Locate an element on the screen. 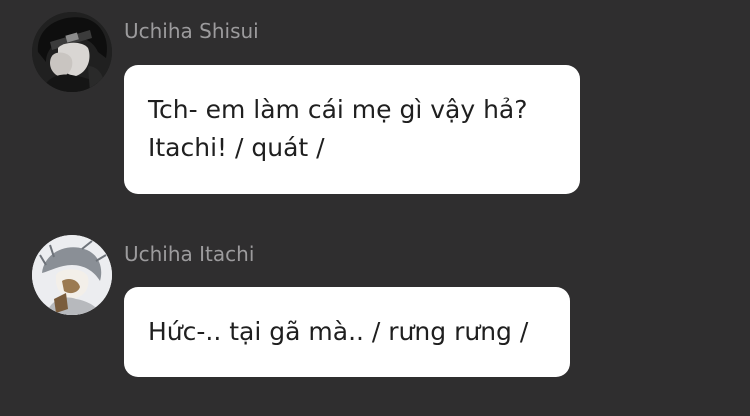  message-text: Hức-.. tại gã mà.. / rưng rưng / is located at coordinates (338, 331).